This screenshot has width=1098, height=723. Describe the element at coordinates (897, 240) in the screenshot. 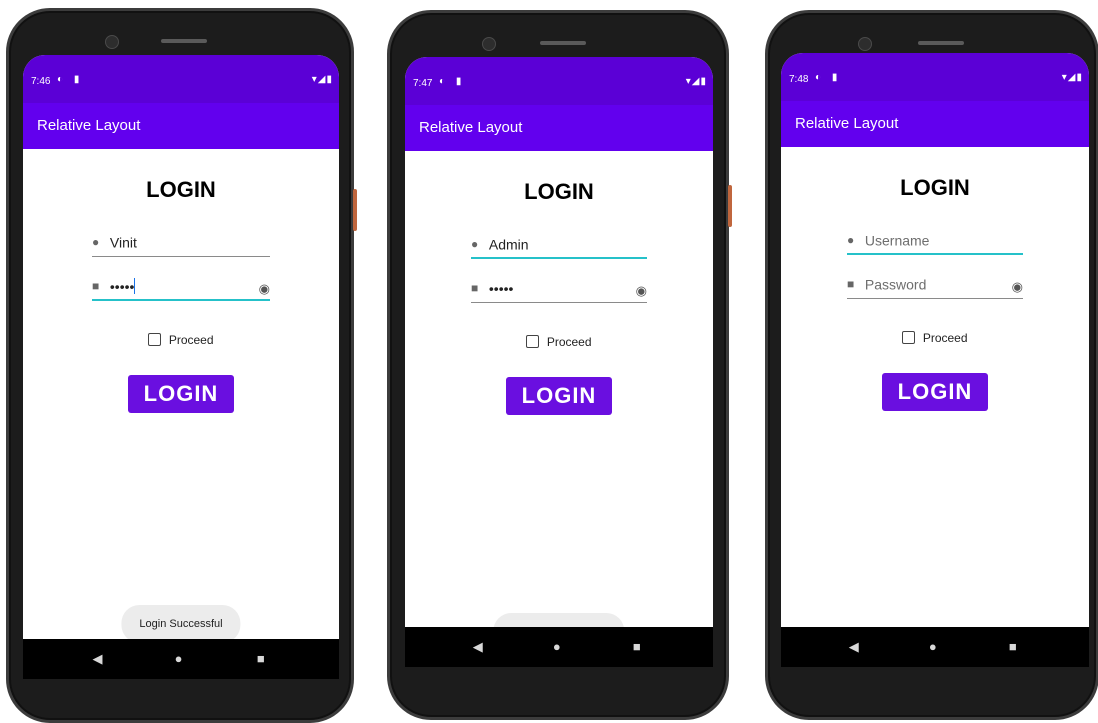

I see `username-placeholder: Username` at that location.